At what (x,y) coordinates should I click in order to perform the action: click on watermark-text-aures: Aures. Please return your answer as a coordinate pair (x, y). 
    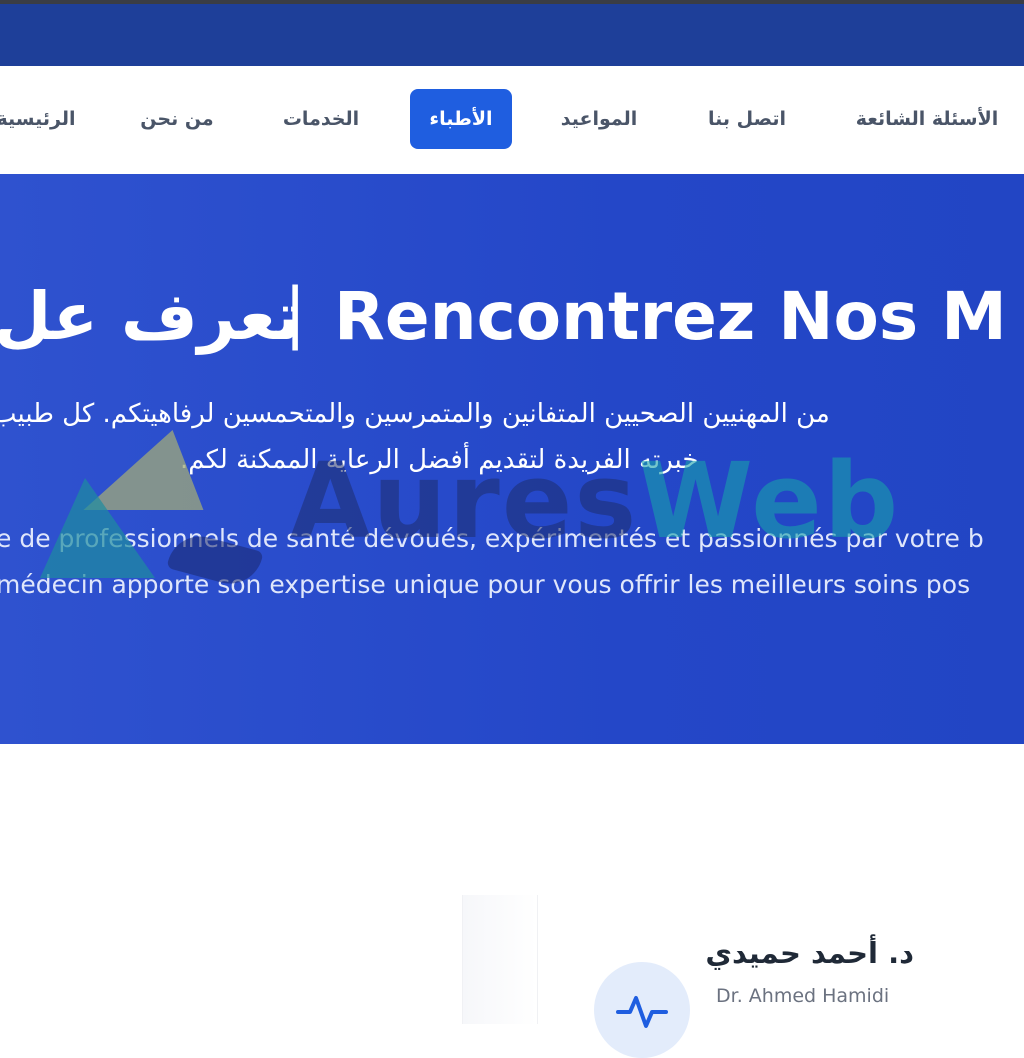
    Looking at the image, I should click on (464, 501).